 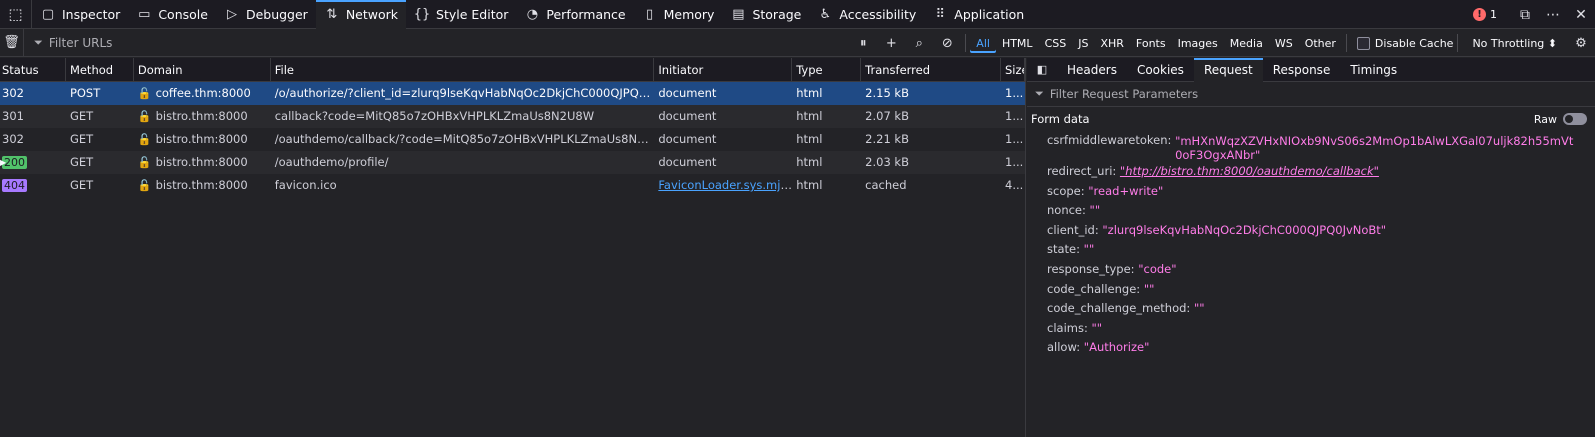 I want to click on param-row: claims: "", so click(x=1321, y=329).